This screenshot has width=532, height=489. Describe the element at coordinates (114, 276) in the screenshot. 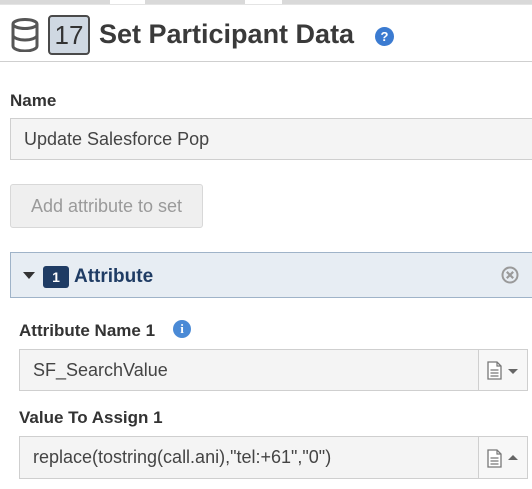

I see `attribute-panel-title: Attribute` at that location.